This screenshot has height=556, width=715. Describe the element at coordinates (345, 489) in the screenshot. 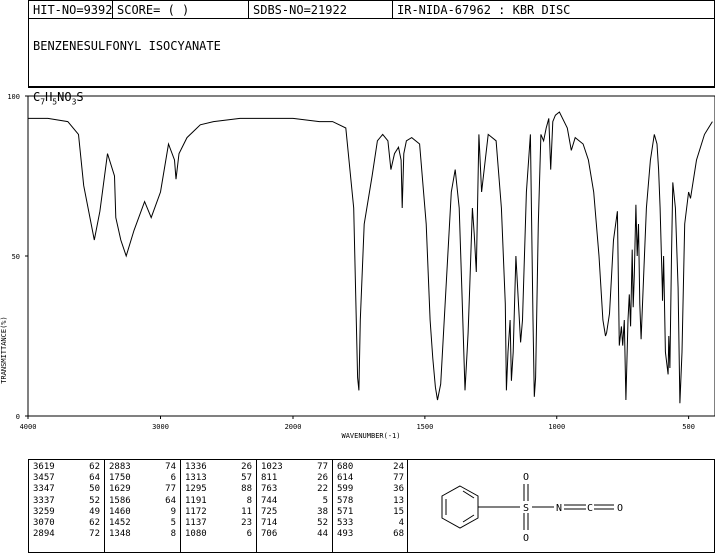

I see `peak-wavenumber: 599` at that location.